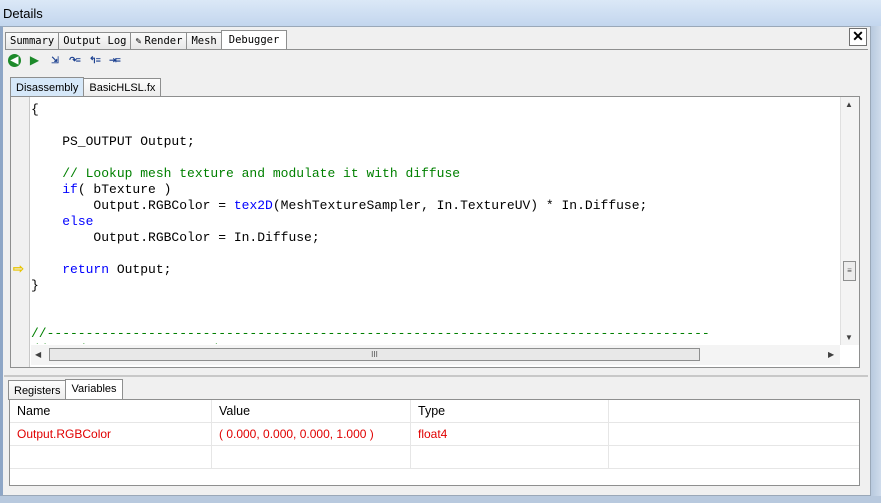 Image resolution: width=881 pixels, height=503 pixels. I want to click on current-line-arrow-icon: ⇨, so click(18, 268).